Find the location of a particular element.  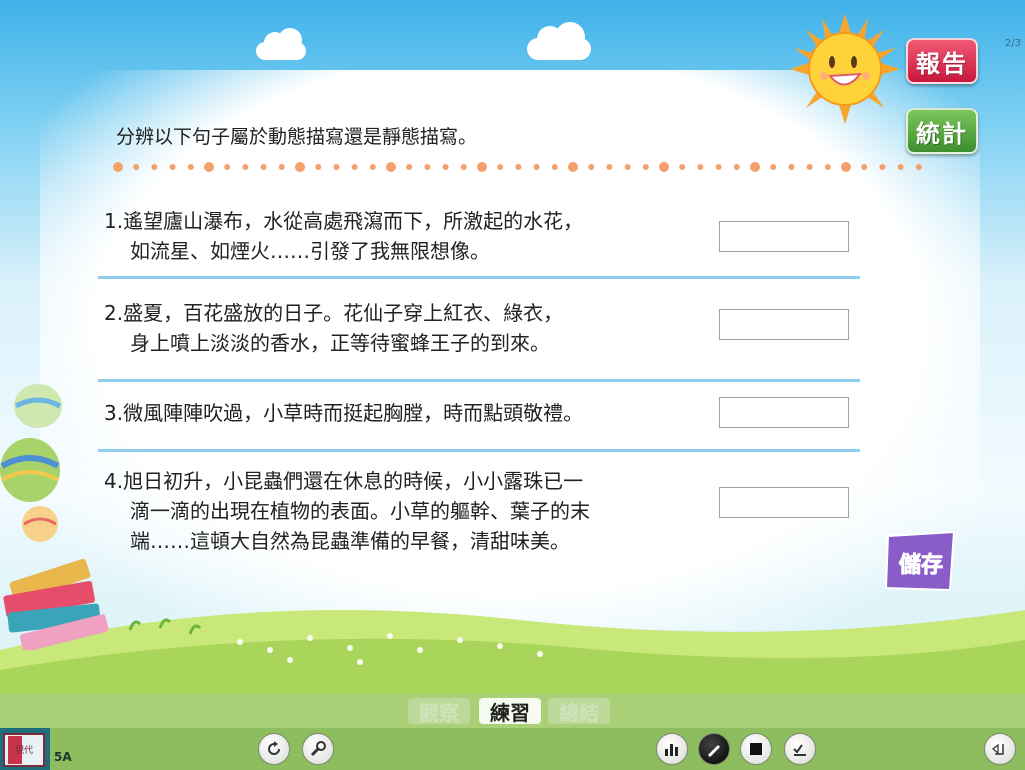

instruction-text: 分辨以下句子屬於動態描寫還是靜態描寫。 is located at coordinates (297, 137).